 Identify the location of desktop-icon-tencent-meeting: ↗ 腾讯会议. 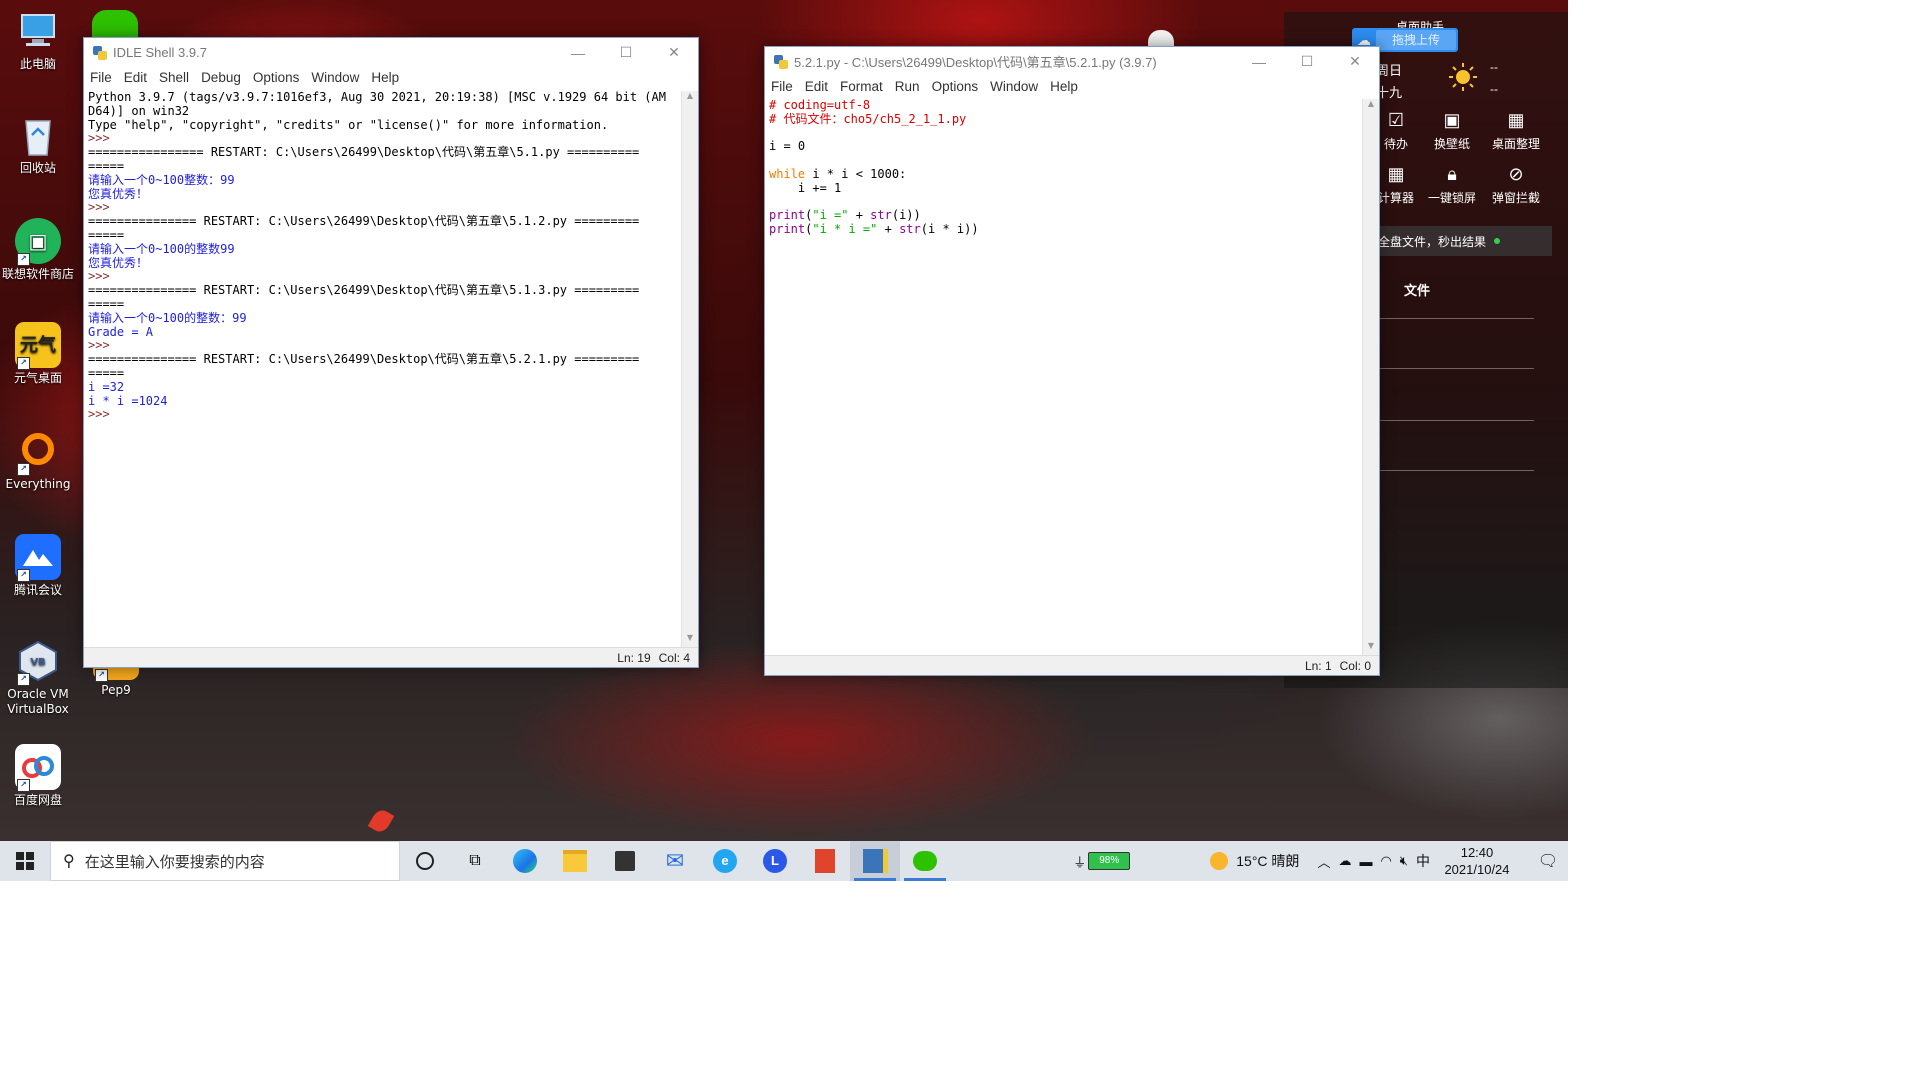
(38, 566).